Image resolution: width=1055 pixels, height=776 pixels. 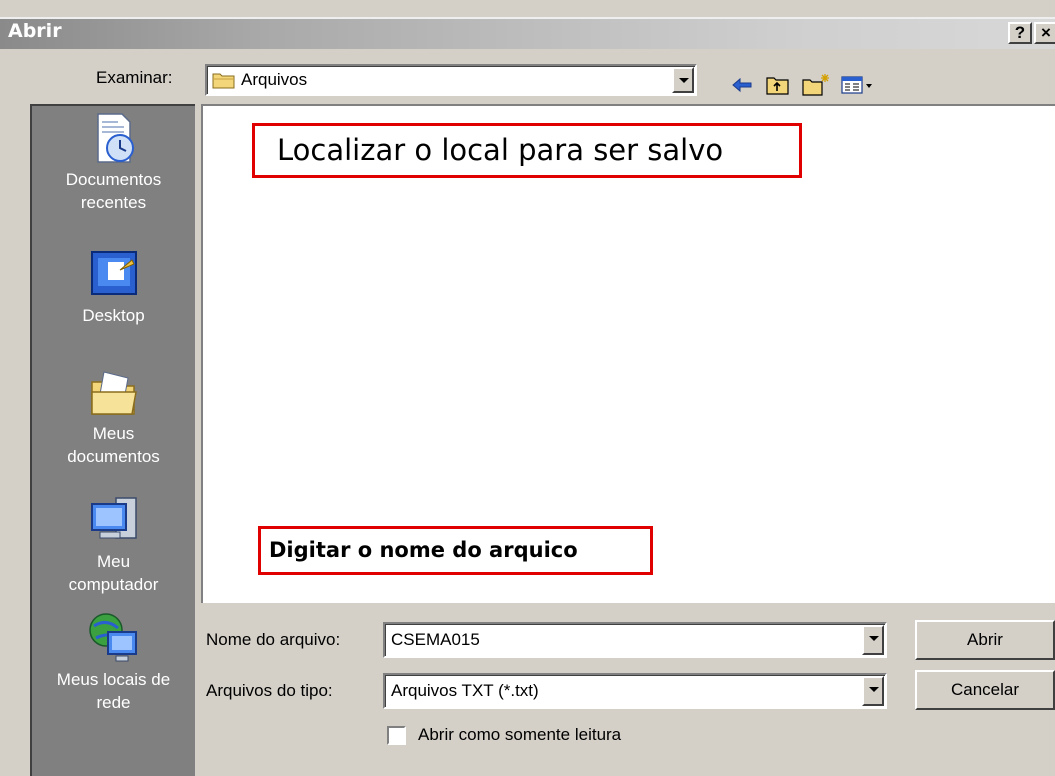 I want to click on place-my-computer: Meu computador, so click(x=113, y=544).